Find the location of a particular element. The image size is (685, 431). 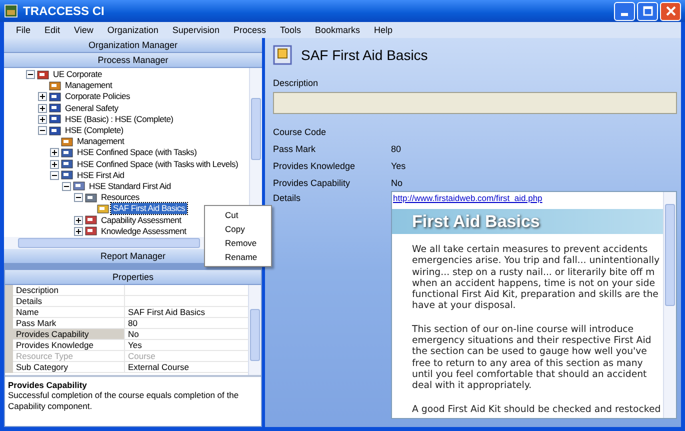

field-label: Details is located at coordinates (287, 198).